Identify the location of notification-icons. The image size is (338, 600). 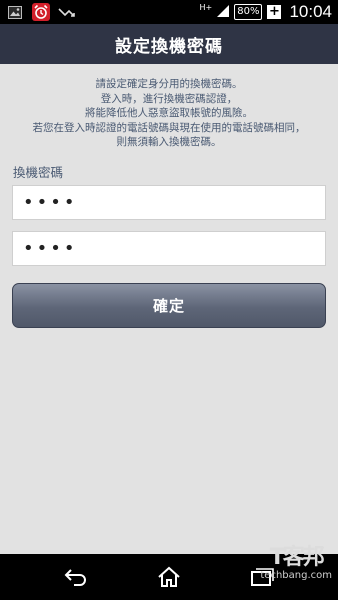
(41, 12).